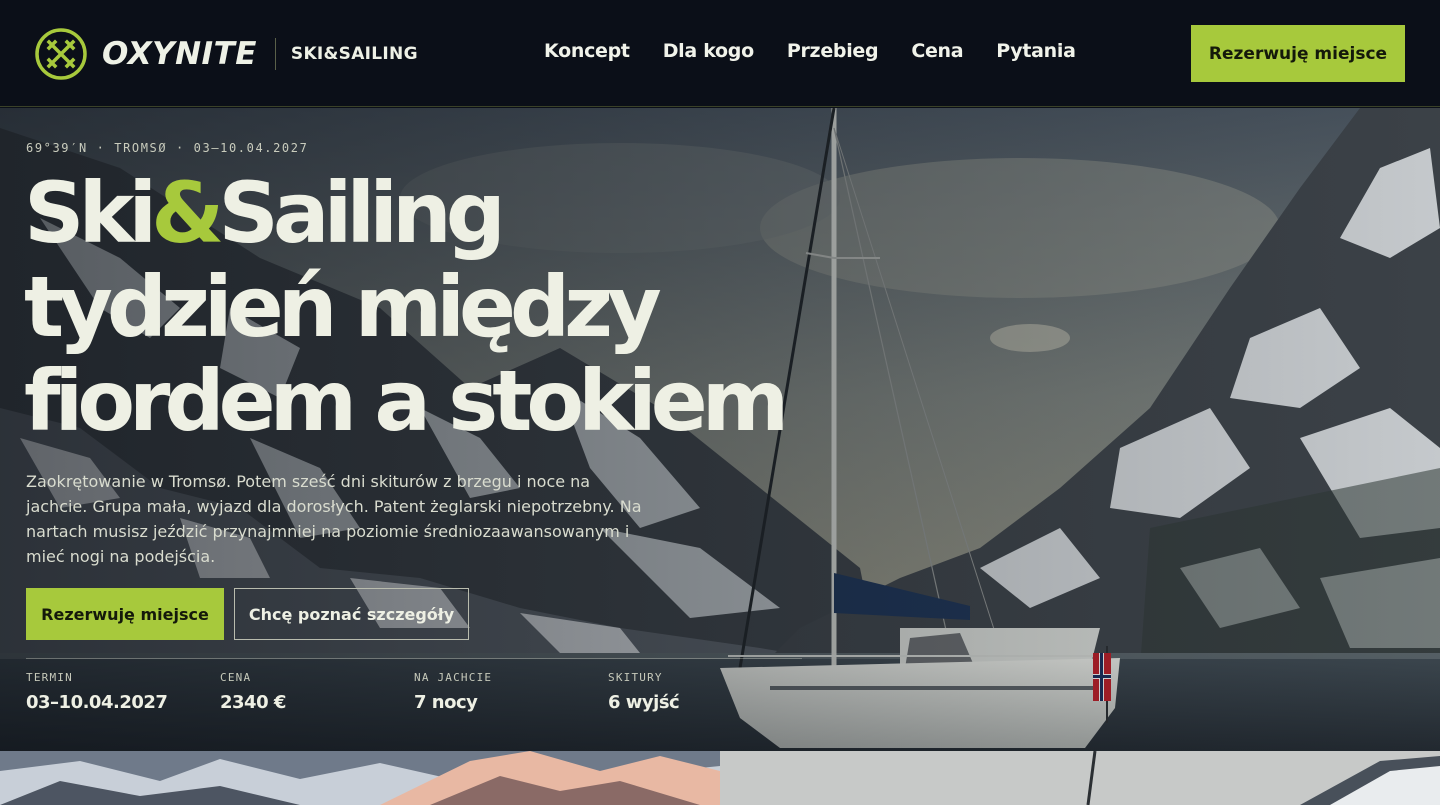  What do you see at coordinates (1298, 53) in the screenshot?
I see `nav-reserve-button: Rezerwuję miejsce` at bounding box center [1298, 53].